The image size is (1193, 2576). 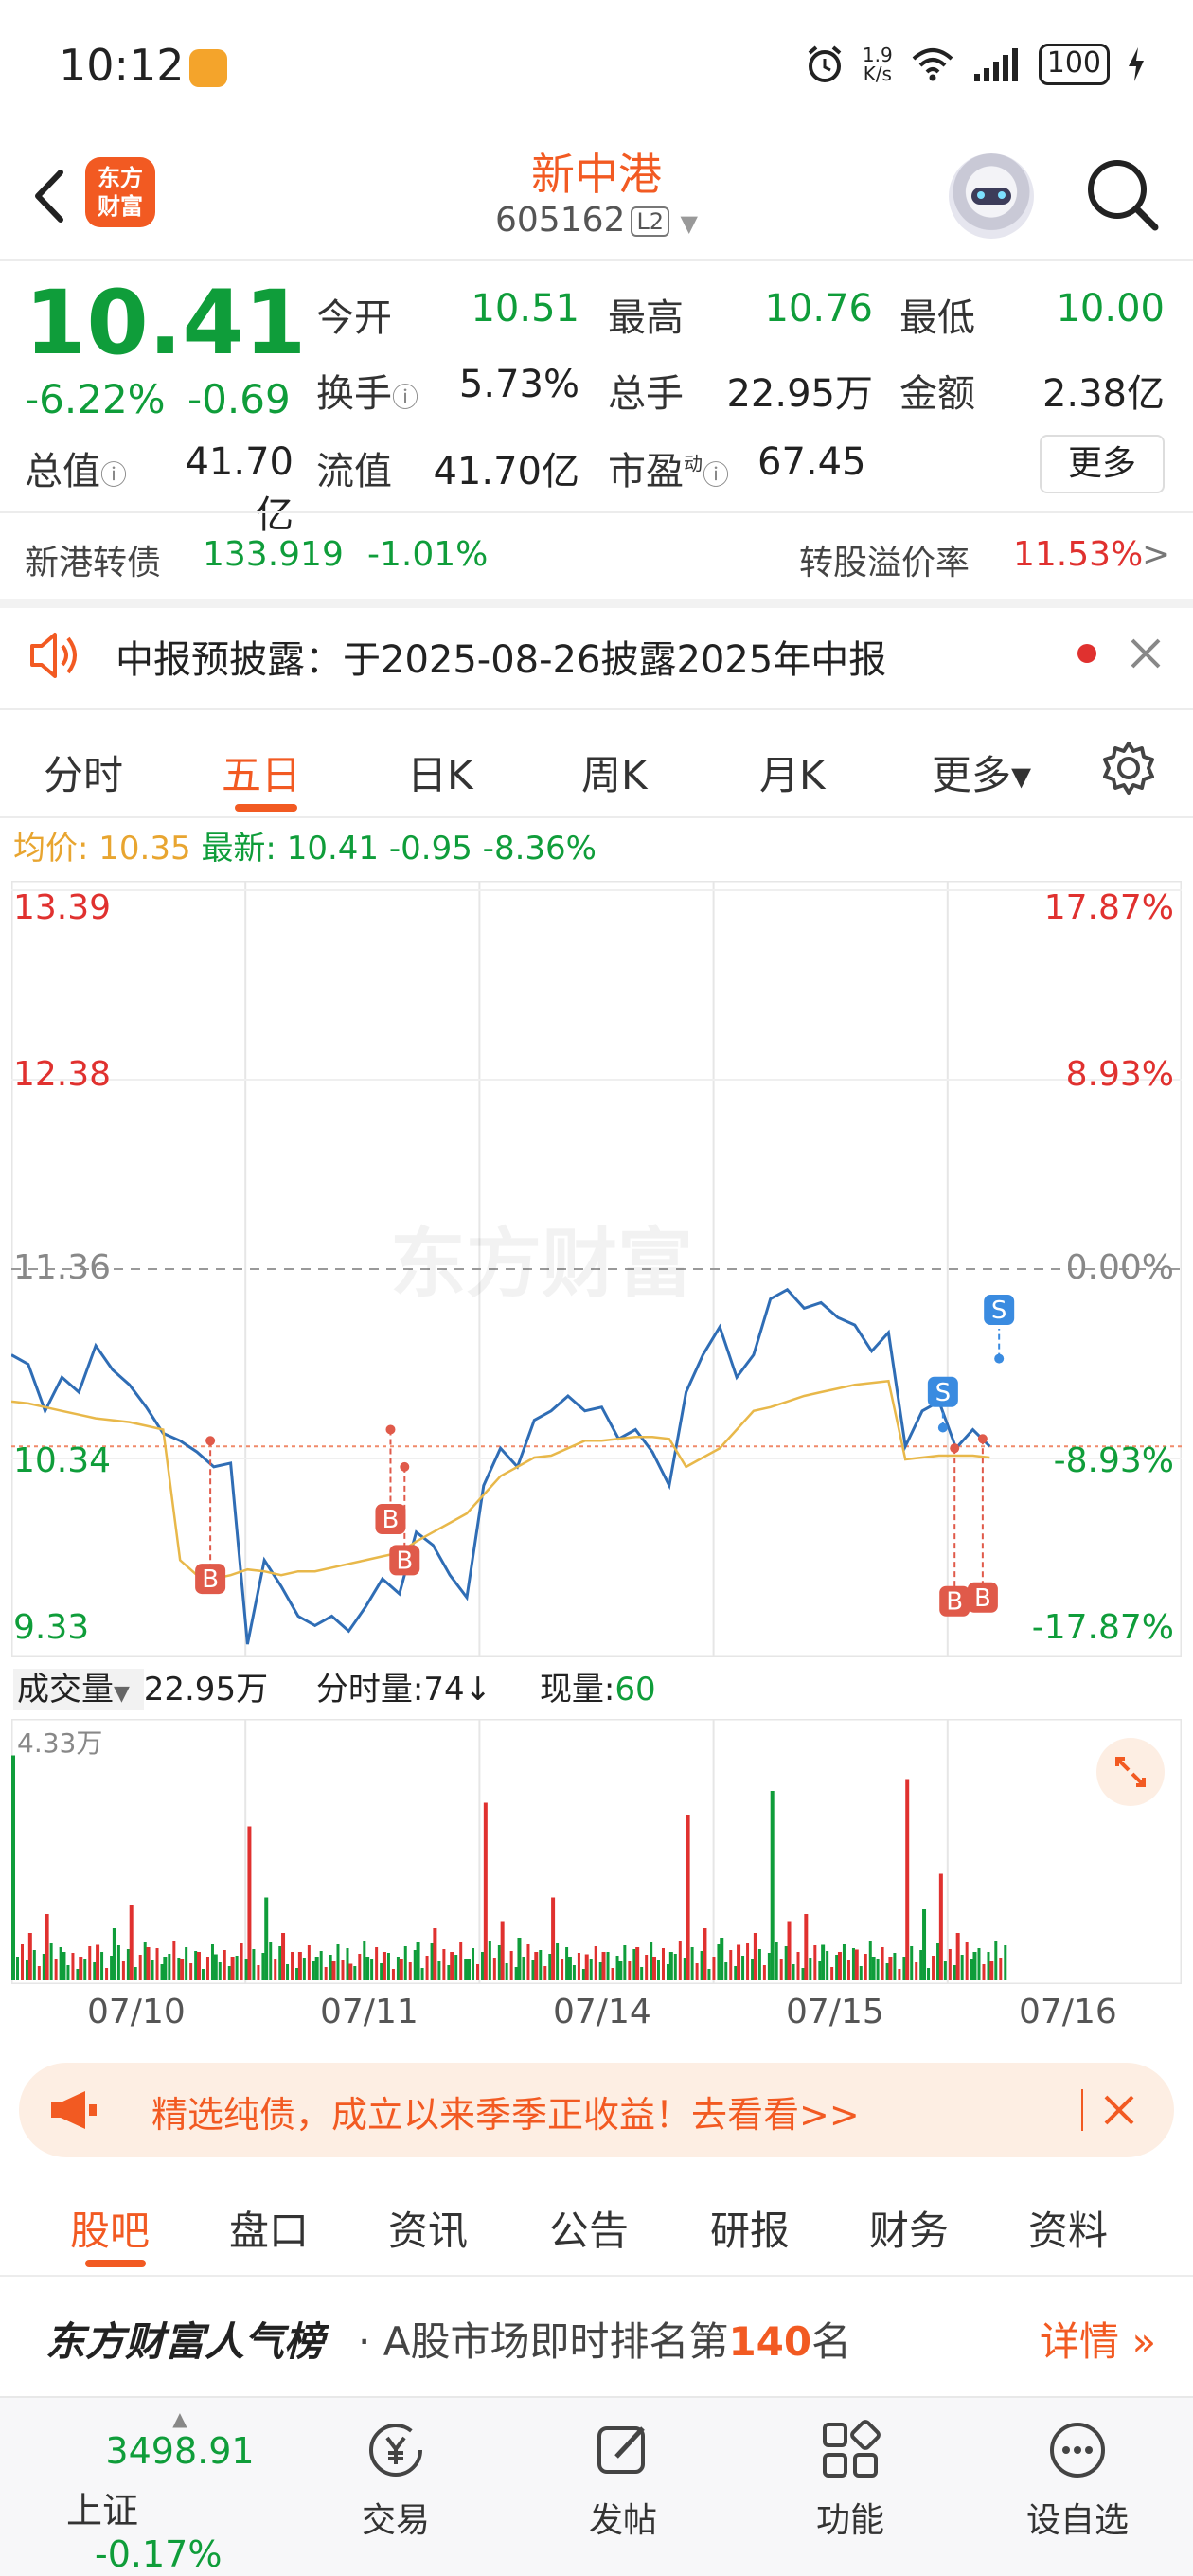 I want to click on tab-more: 更多▾, so click(x=981, y=772).